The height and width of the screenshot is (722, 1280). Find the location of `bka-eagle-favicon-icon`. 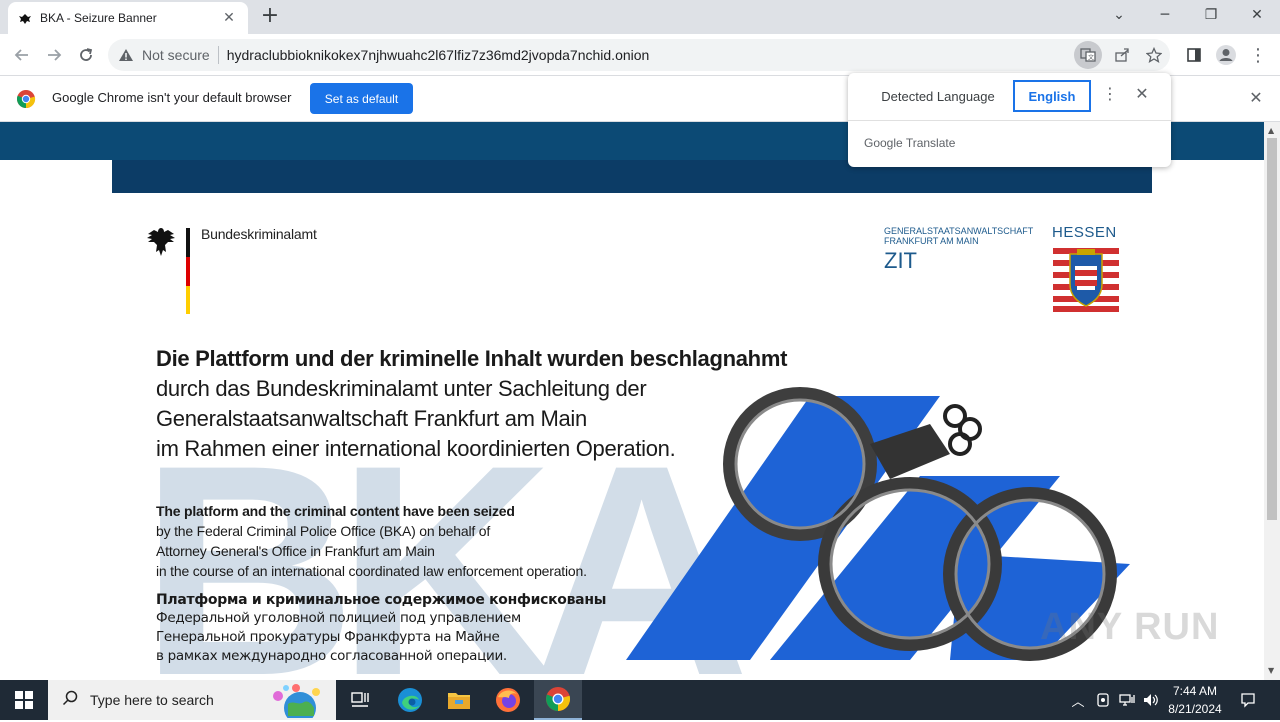

bka-eagle-favicon-icon is located at coordinates (25, 18).